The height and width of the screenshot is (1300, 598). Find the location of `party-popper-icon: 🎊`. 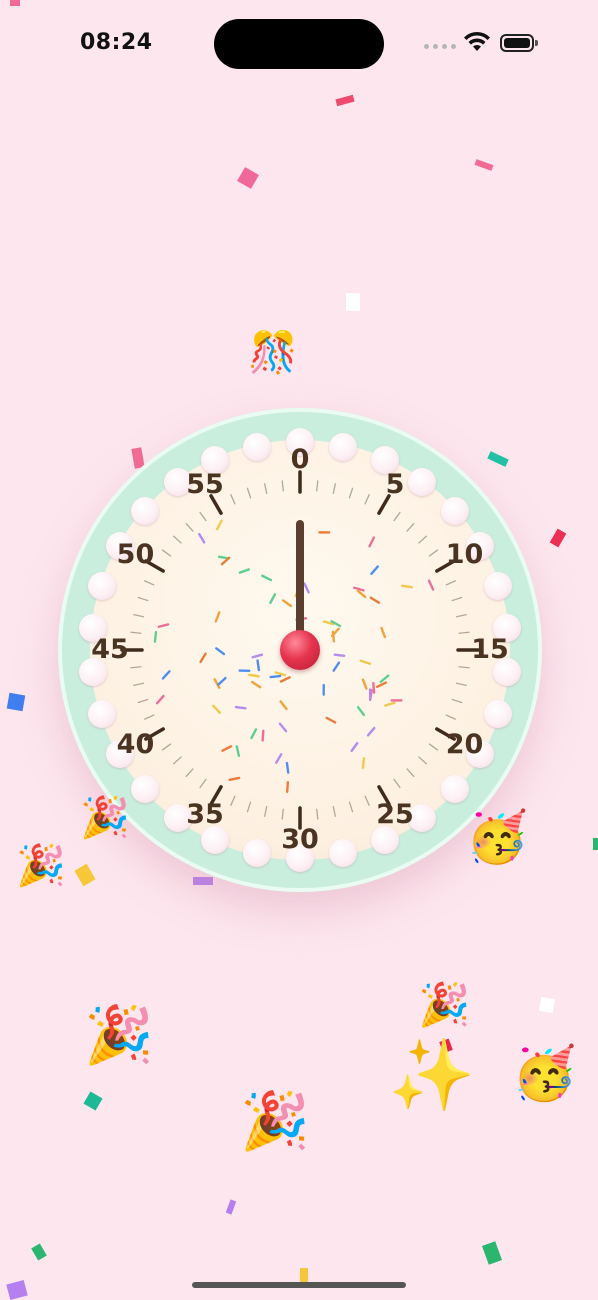

party-popper-icon: 🎊 is located at coordinates (273, 353).